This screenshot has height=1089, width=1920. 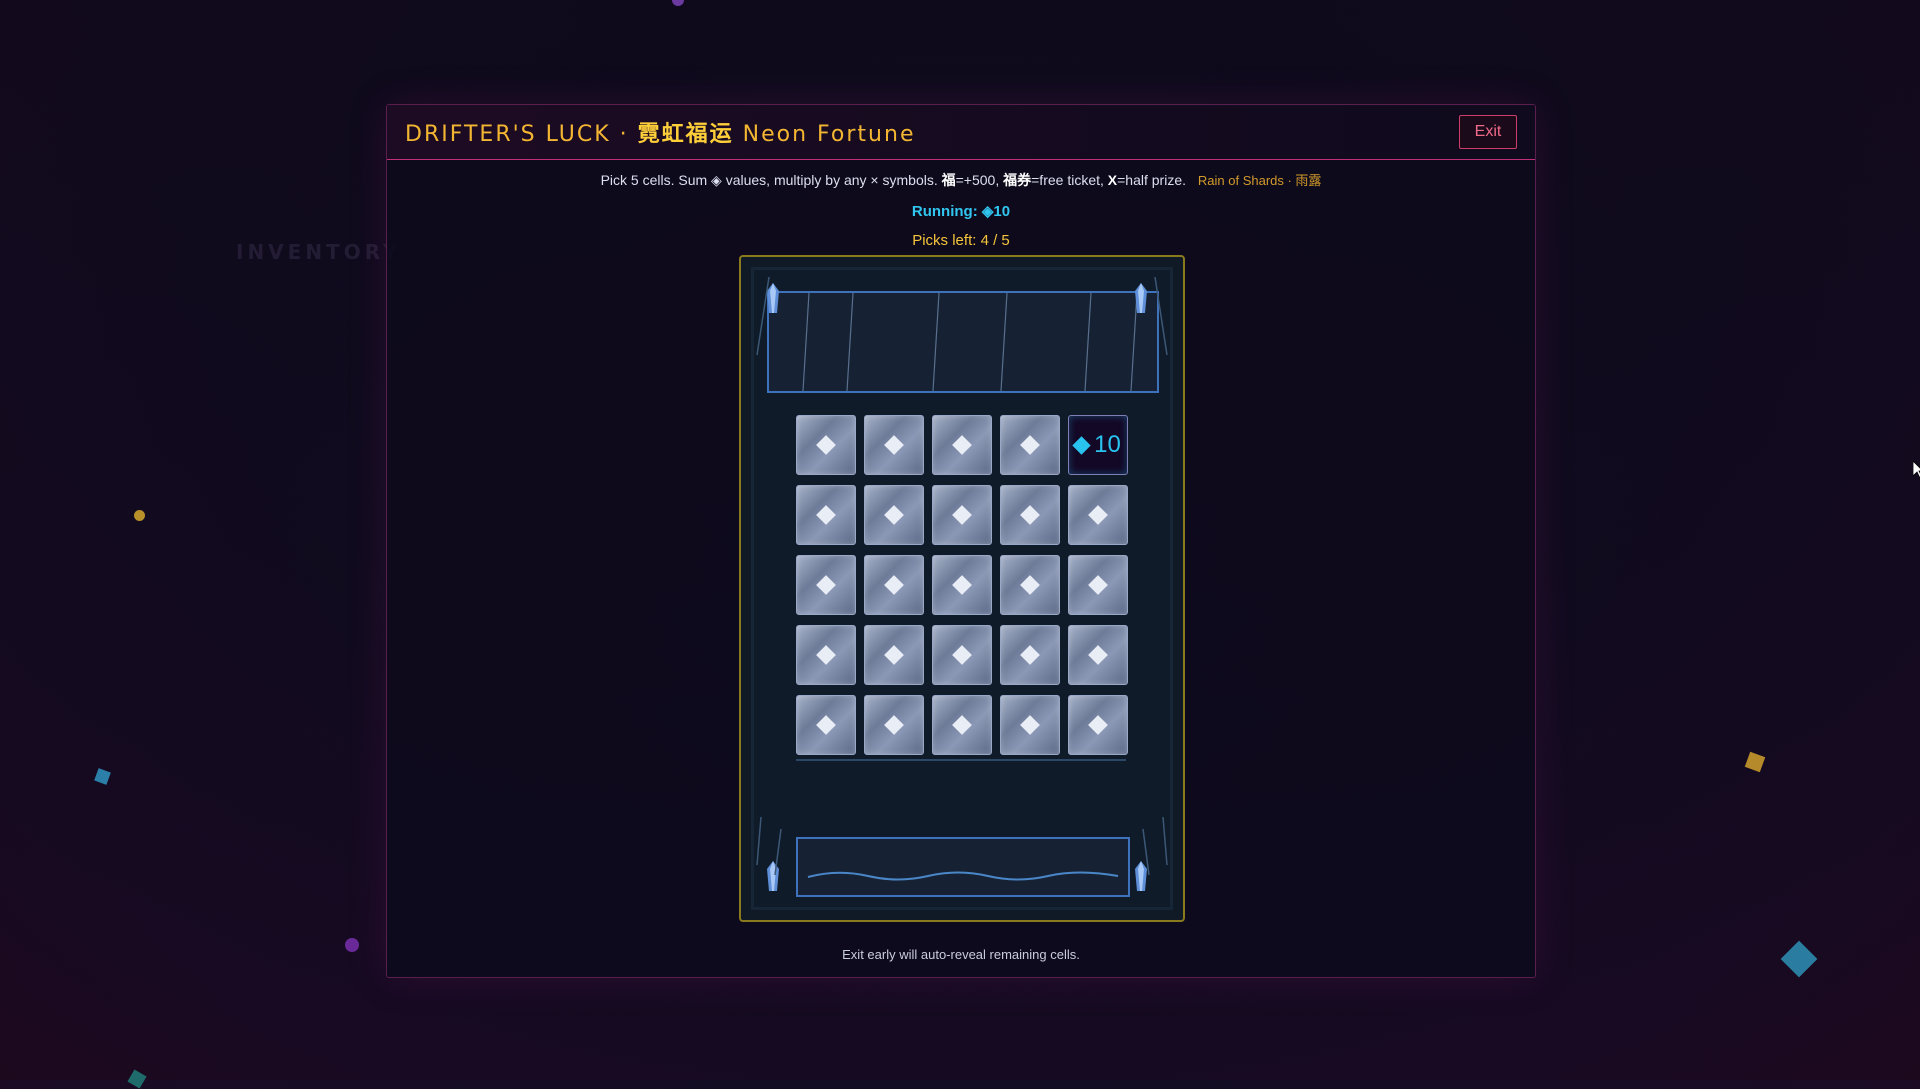 What do you see at coordinates (1017, 180) in the screenshot?
I see `fuquan-symbol: 福券` at bounding box center [1017, 180].